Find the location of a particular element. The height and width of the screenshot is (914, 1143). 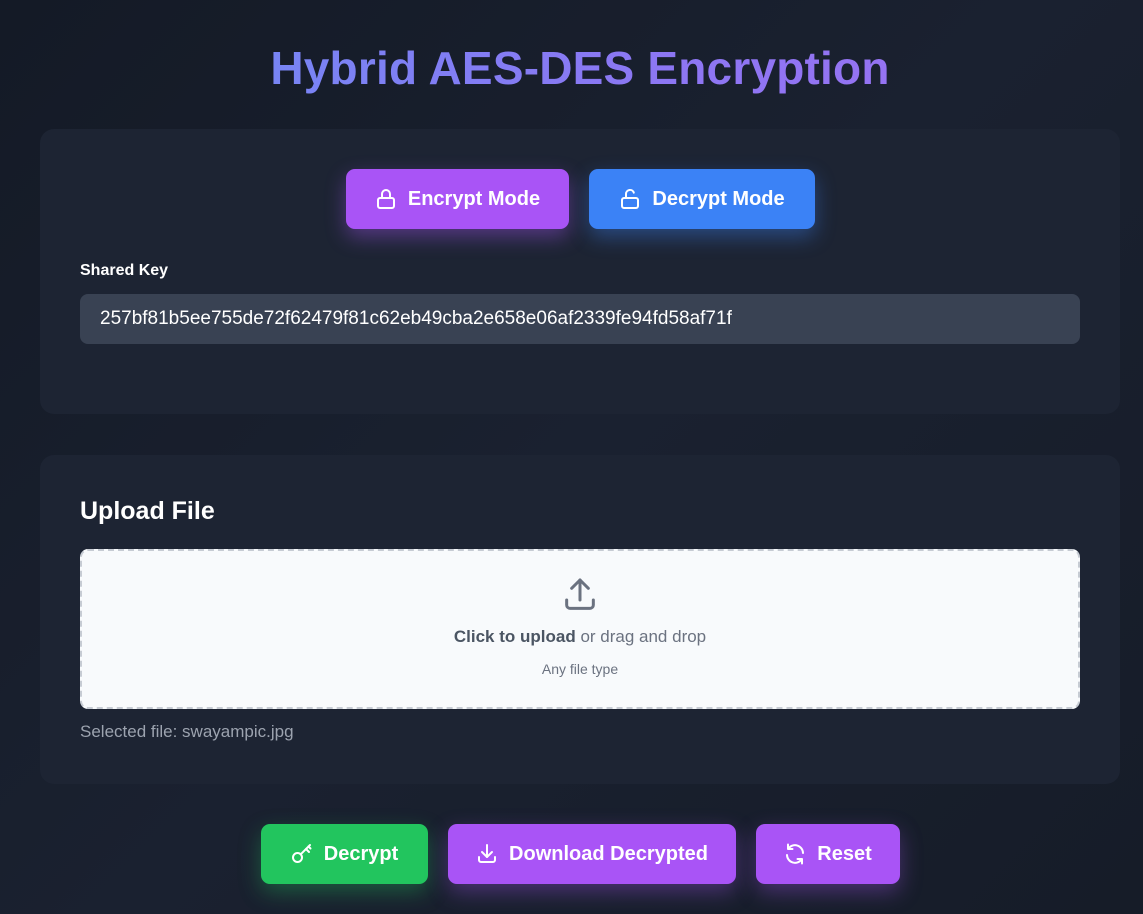

upload-heading: Upload File is located at coordinates (147, 511).